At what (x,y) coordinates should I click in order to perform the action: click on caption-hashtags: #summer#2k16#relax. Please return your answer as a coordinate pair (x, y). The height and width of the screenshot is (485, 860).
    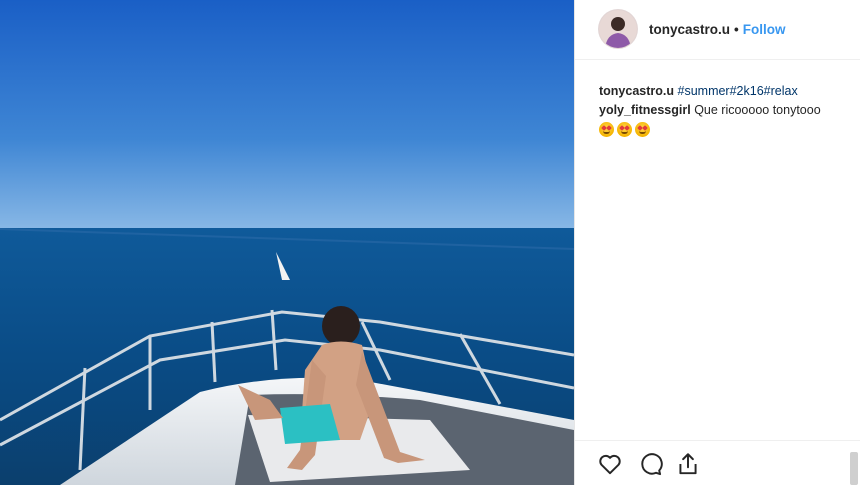
    Looking at the image, I should click on (738, 91).